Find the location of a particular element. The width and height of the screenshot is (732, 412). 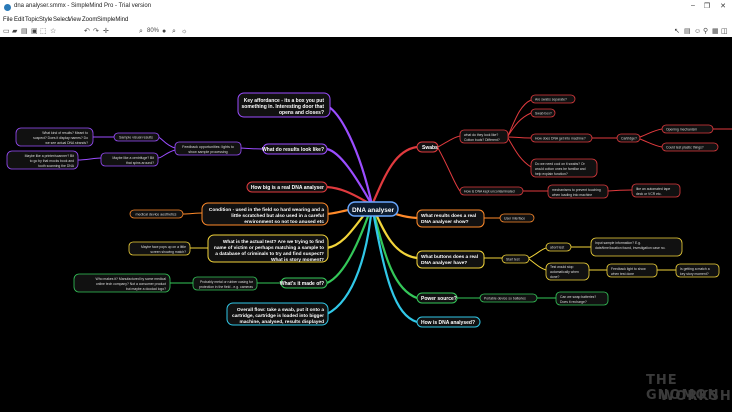

svg-text: when loading into machine is located at coordinates (572, 195).